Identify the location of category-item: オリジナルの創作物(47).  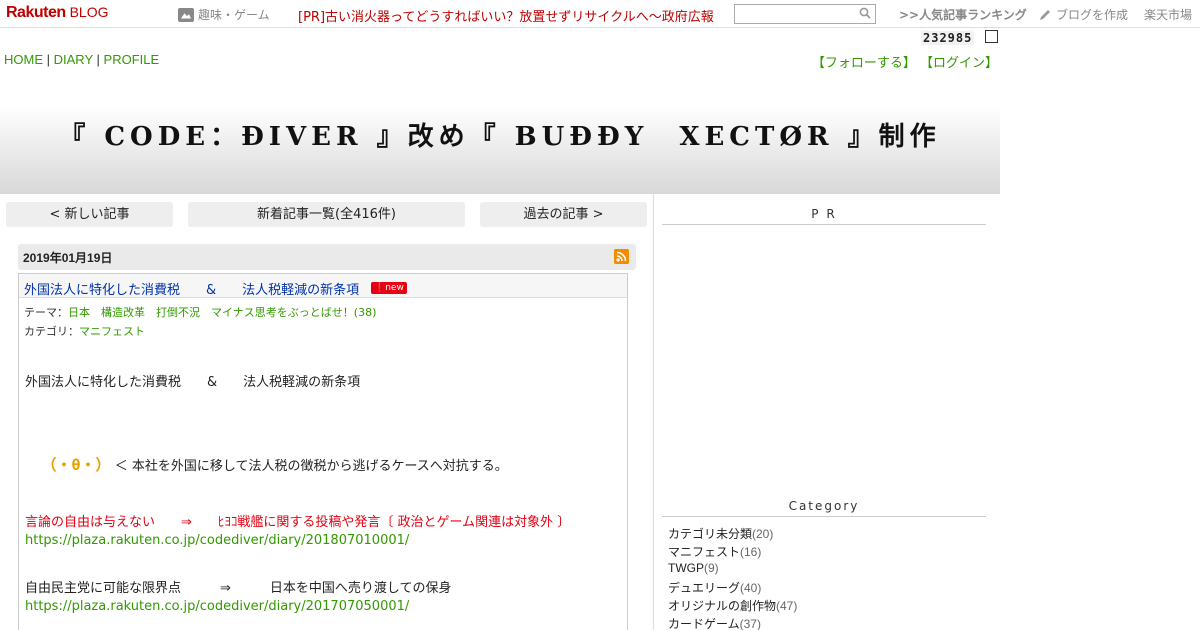
(732, 605).